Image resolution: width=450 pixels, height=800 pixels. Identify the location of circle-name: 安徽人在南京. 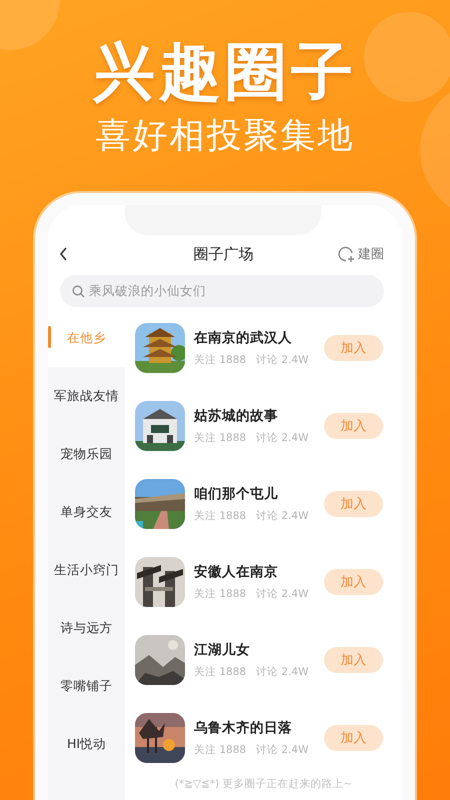
(236, 572).